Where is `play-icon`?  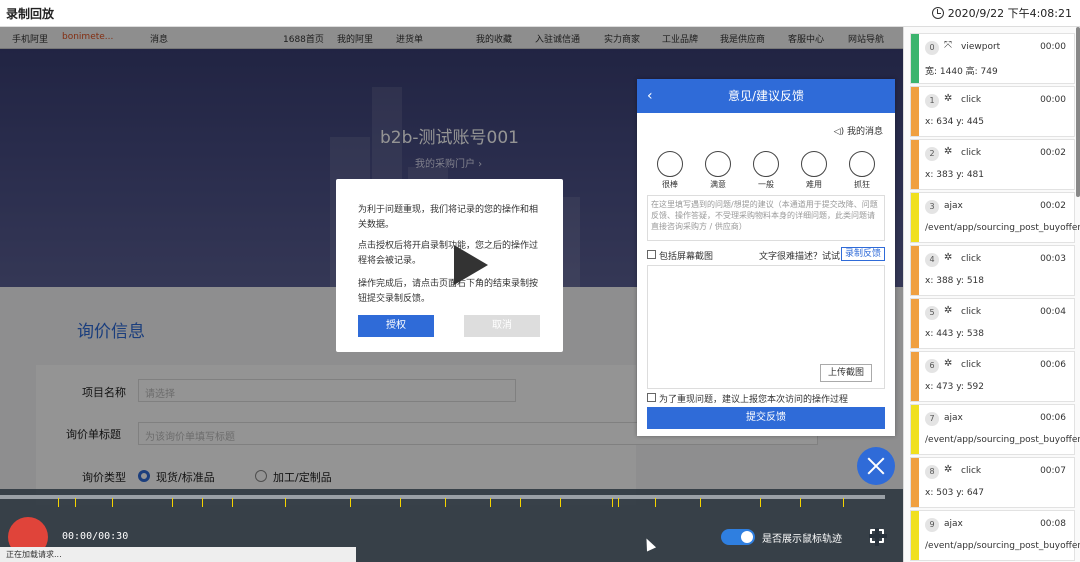 play-icon is located at coordinates (471, 265).